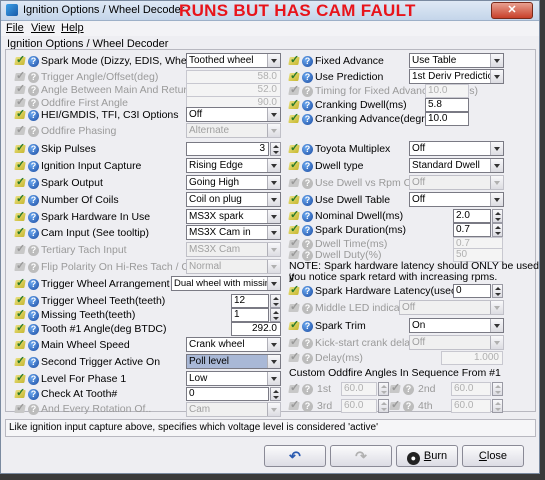  What do you see at coordinates (456, 148) in the screenshot?
I see `toyota-multiplex-select: Off` at bounding box center [456, 148].